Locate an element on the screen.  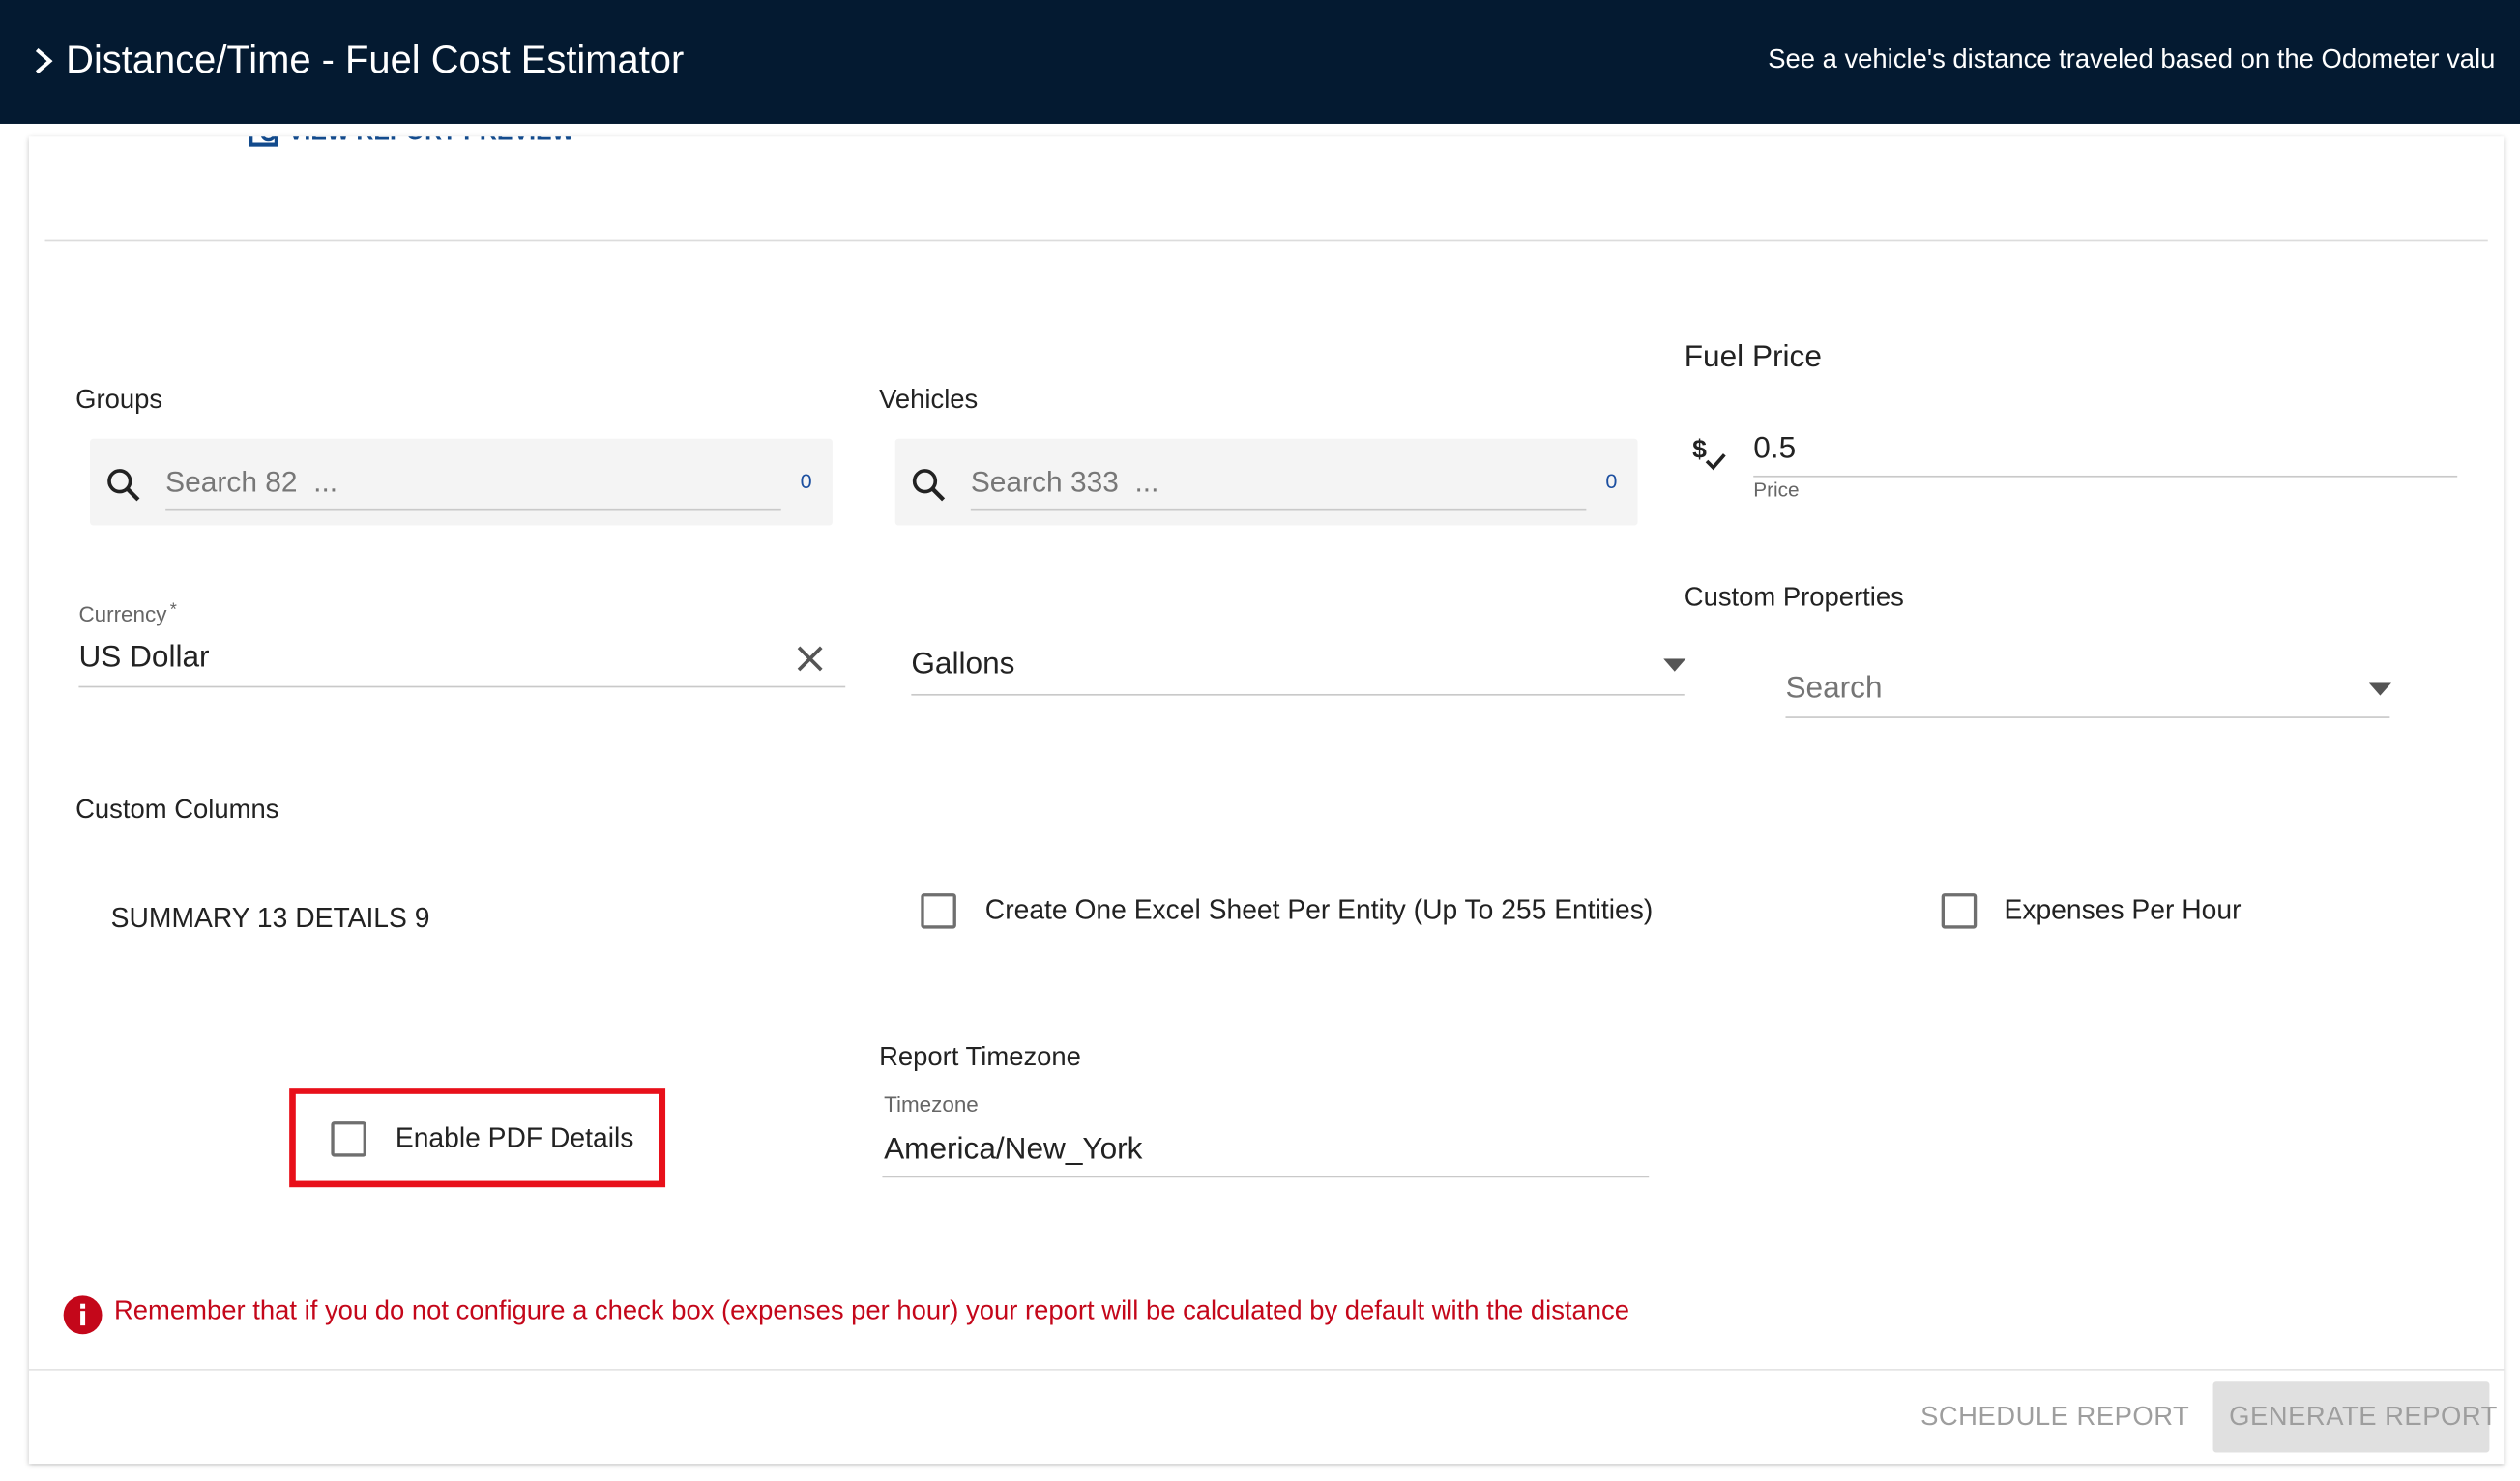
custom-properties-search-input is located at coordinates (2051, 689).